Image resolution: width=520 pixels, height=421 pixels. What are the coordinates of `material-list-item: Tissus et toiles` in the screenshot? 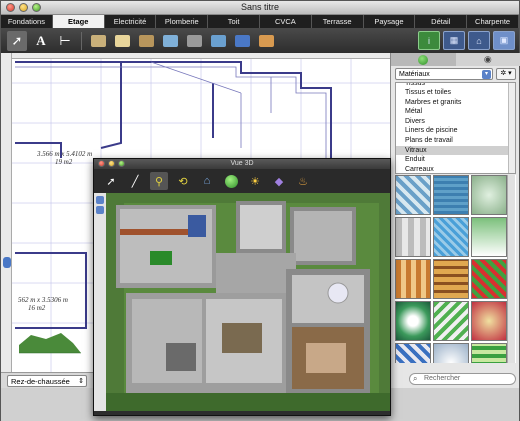 It's located at (455, 93).